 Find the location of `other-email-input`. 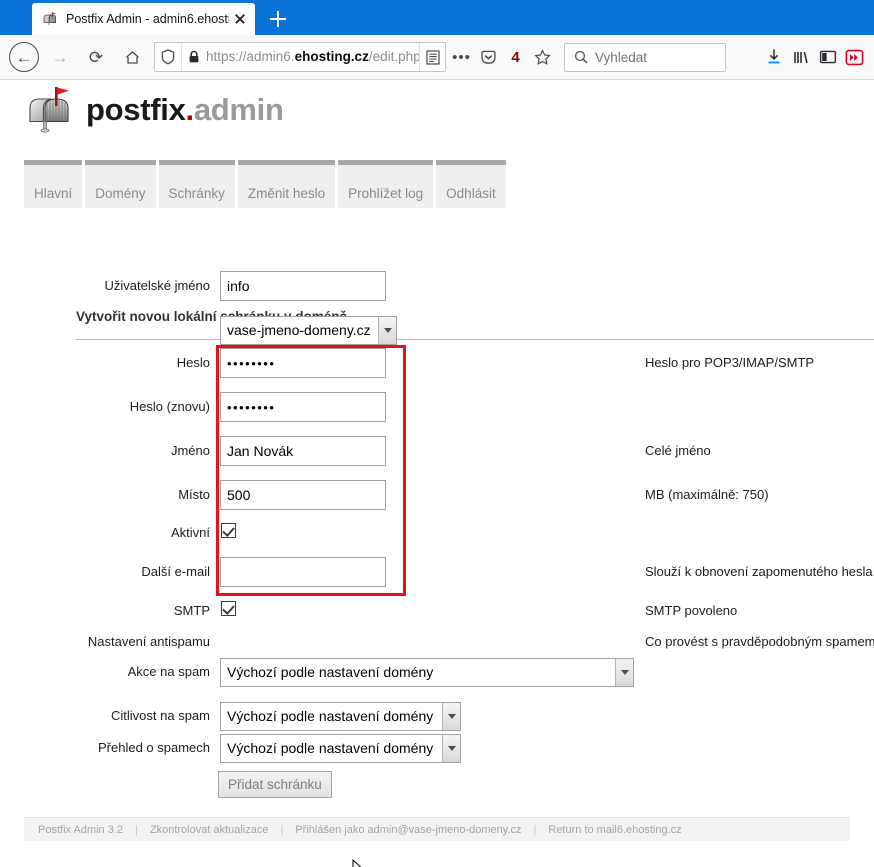

other-email-input is located at coordinates (303, 572).